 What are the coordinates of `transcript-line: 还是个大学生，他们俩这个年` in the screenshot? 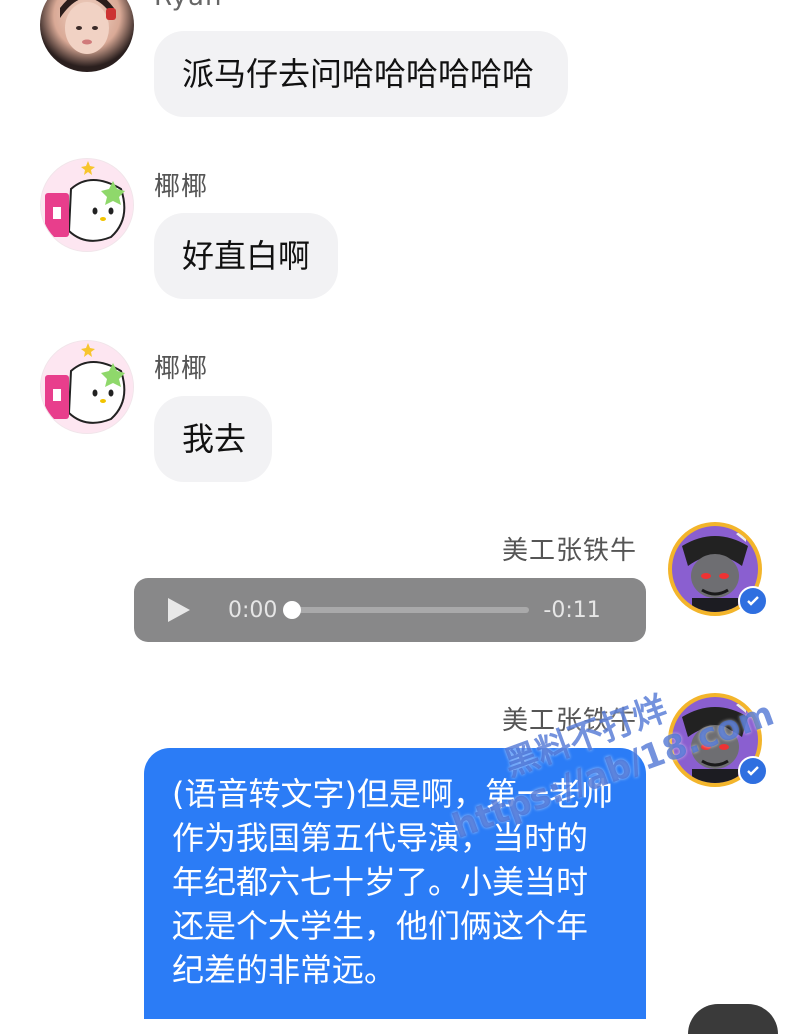 It's located at (380, 926).